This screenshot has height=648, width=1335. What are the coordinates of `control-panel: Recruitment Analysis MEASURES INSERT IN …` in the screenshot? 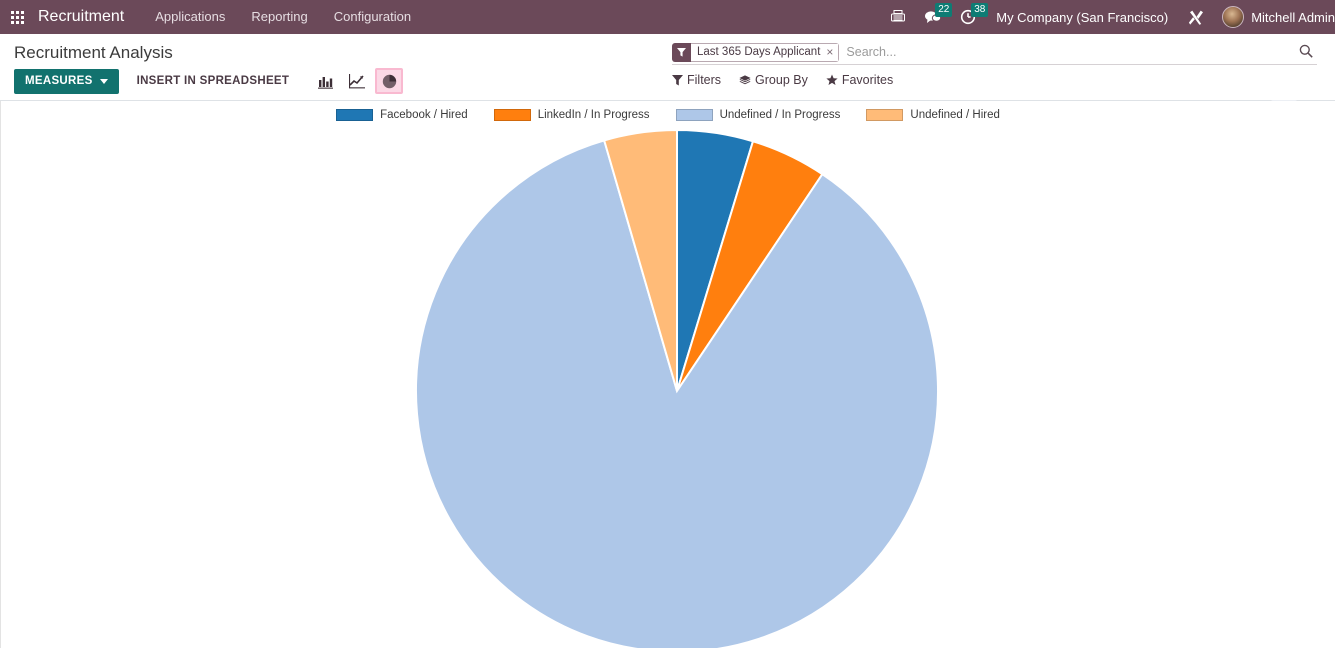 It's located at (667, 79).